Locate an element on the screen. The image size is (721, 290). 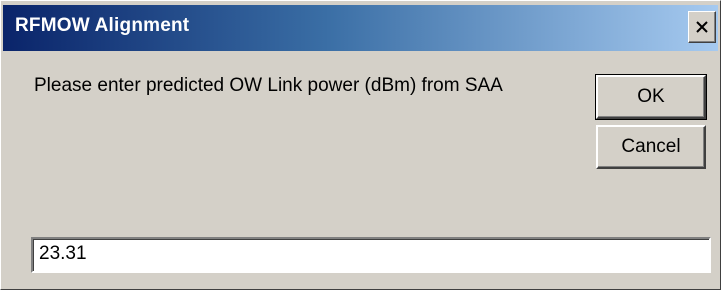
close-button is located at coordinates (702, 27).